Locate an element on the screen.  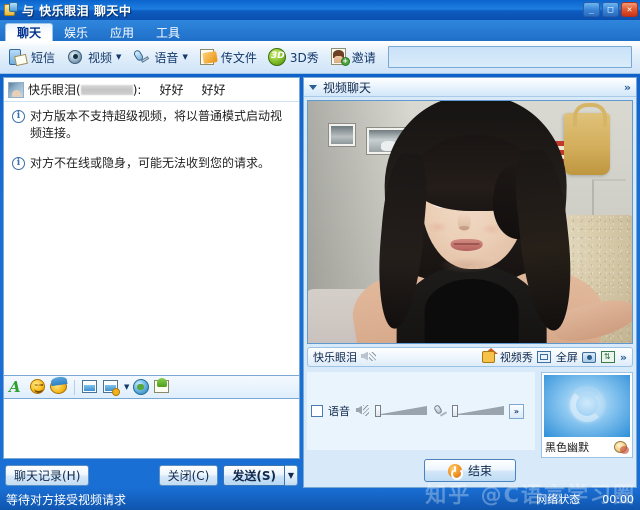
window-controls: _ □ ✕ is located at coordinates (610, 9).